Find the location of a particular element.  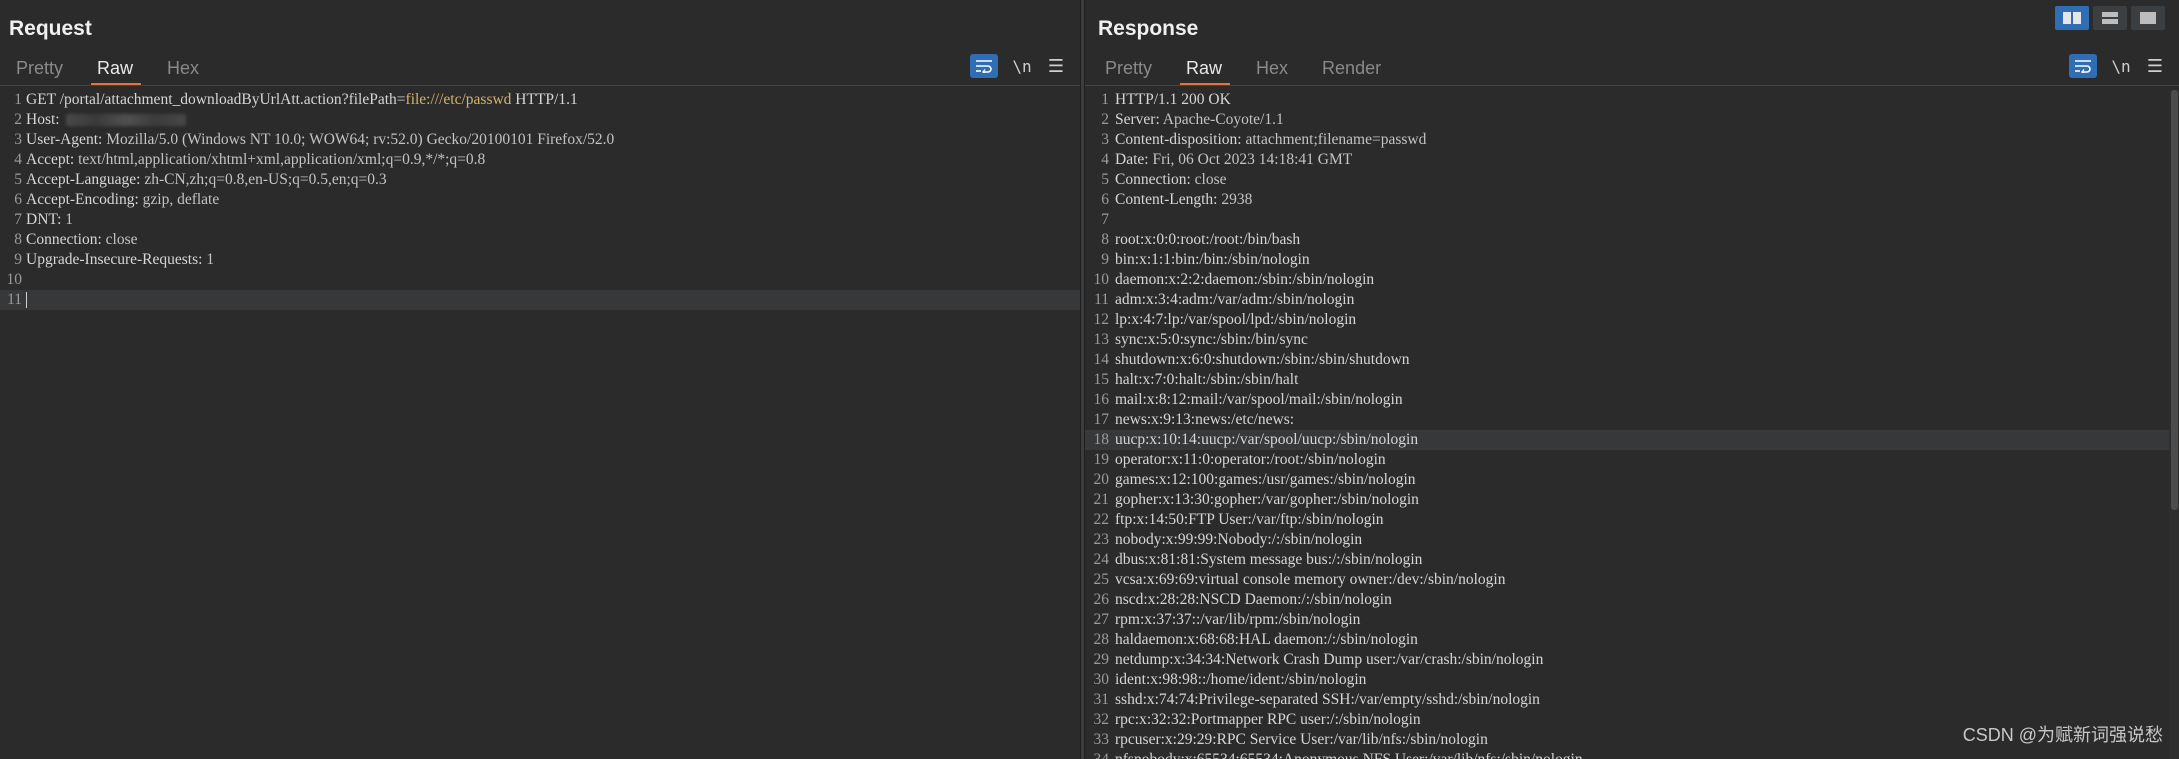

code-line: 15 halt:x:7:0:halt:/sbin:/sbin/halt is located at coordinates (1632, 380).